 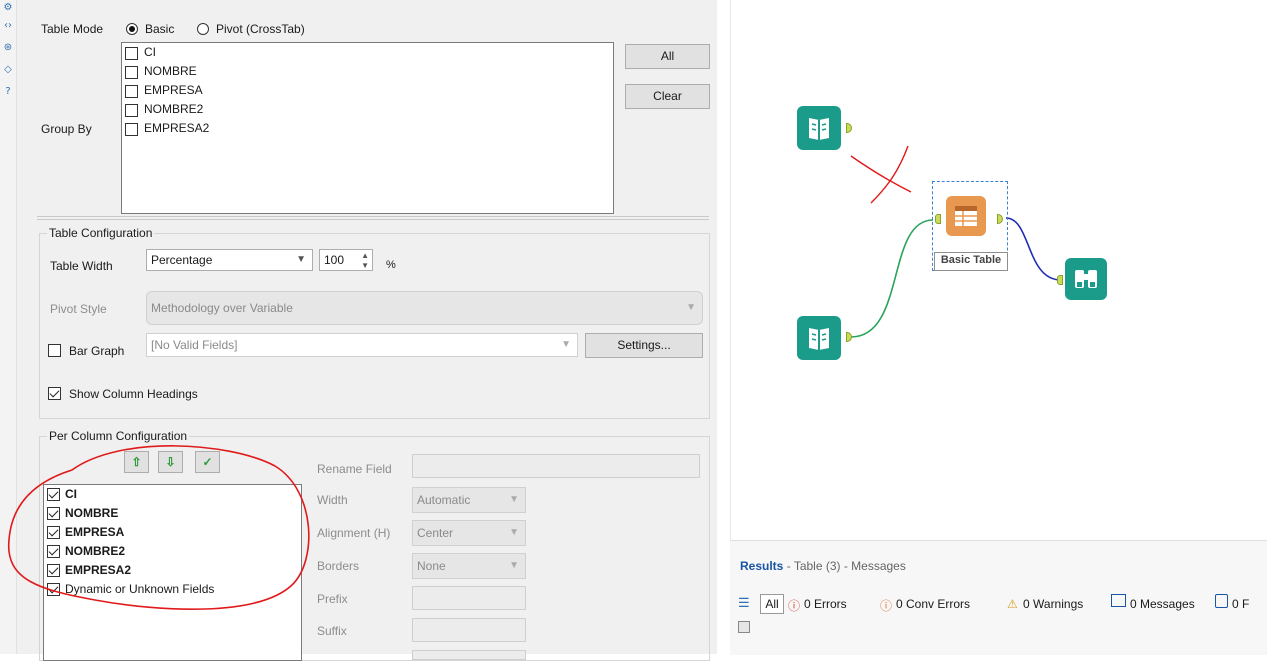 What do you see at coordinates (825, 604) in the screenshot?
I see `errors-filter: 0 Errors` at bounding box center [825, 604].